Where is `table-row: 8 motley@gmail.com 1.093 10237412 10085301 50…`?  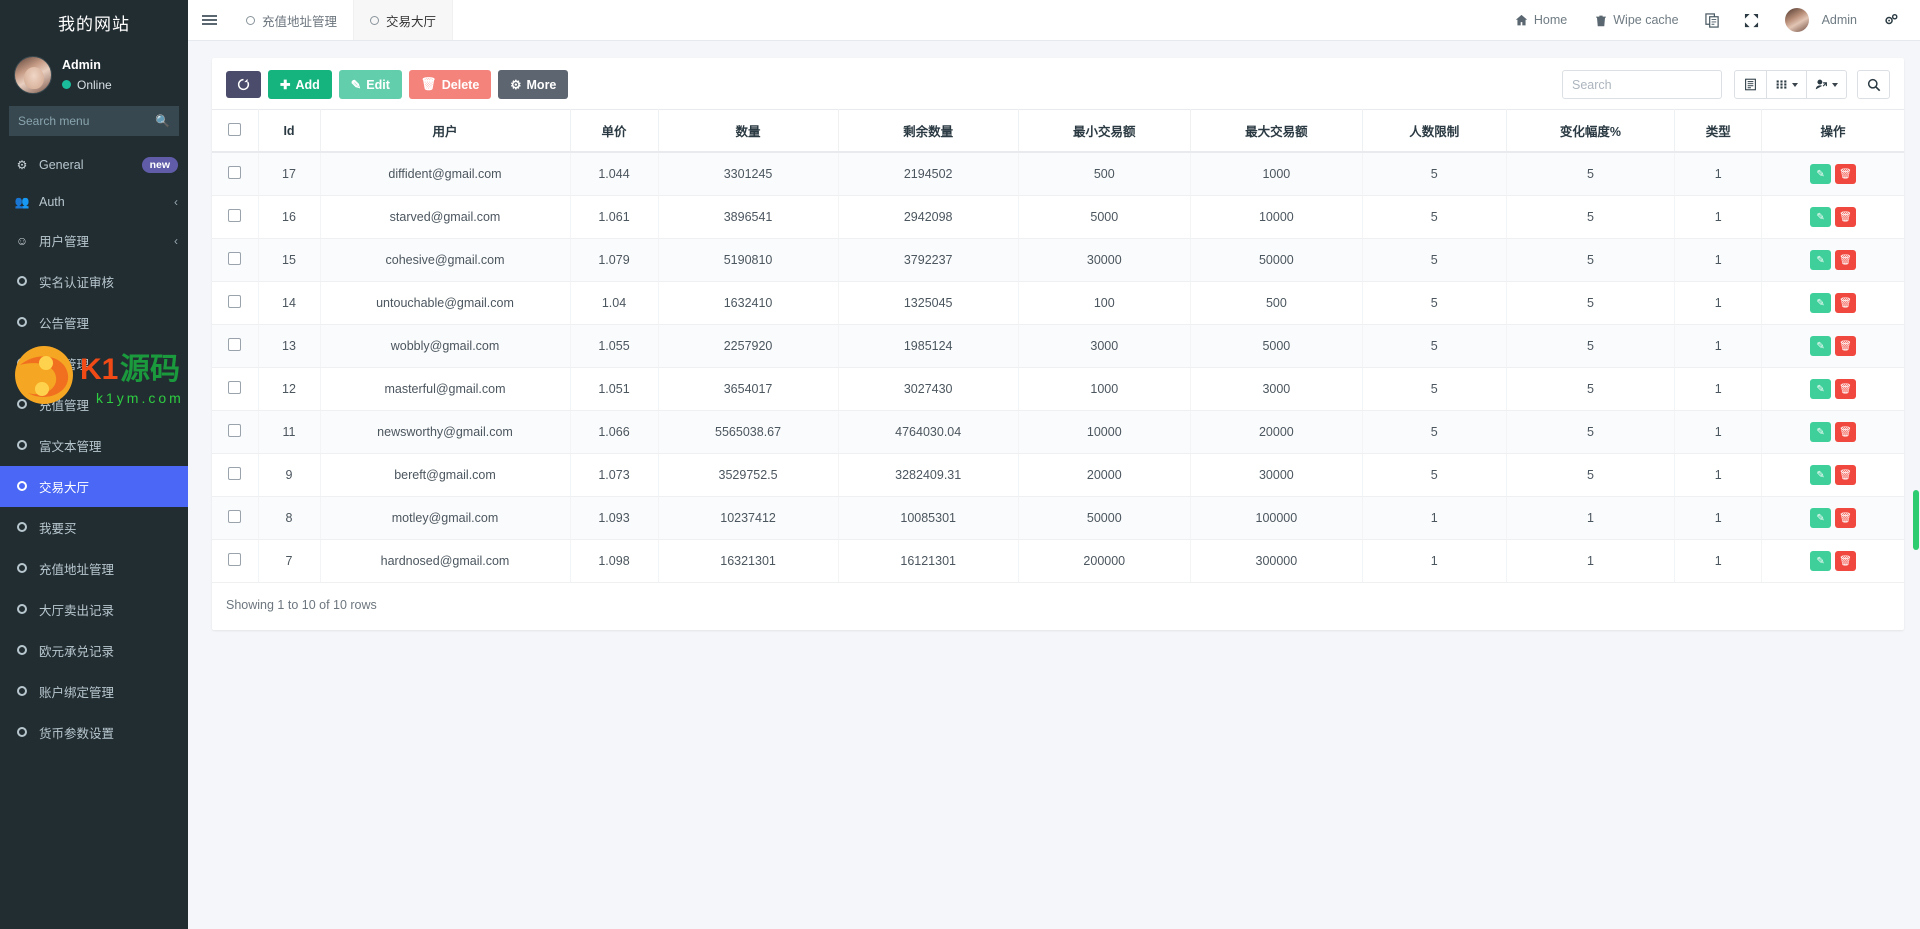
table-row: 8 motley@gmail.com 1.093 10237412 10085301 50… is located at coordinates (1058, 518).